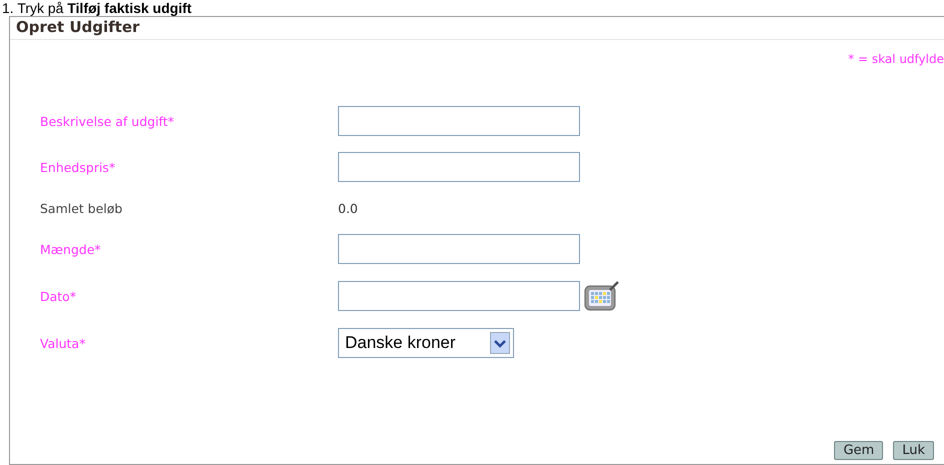  What do you see at coordinates (459, 296) in the screenshot?
I see `date-field` at bounding box center [459, 296].